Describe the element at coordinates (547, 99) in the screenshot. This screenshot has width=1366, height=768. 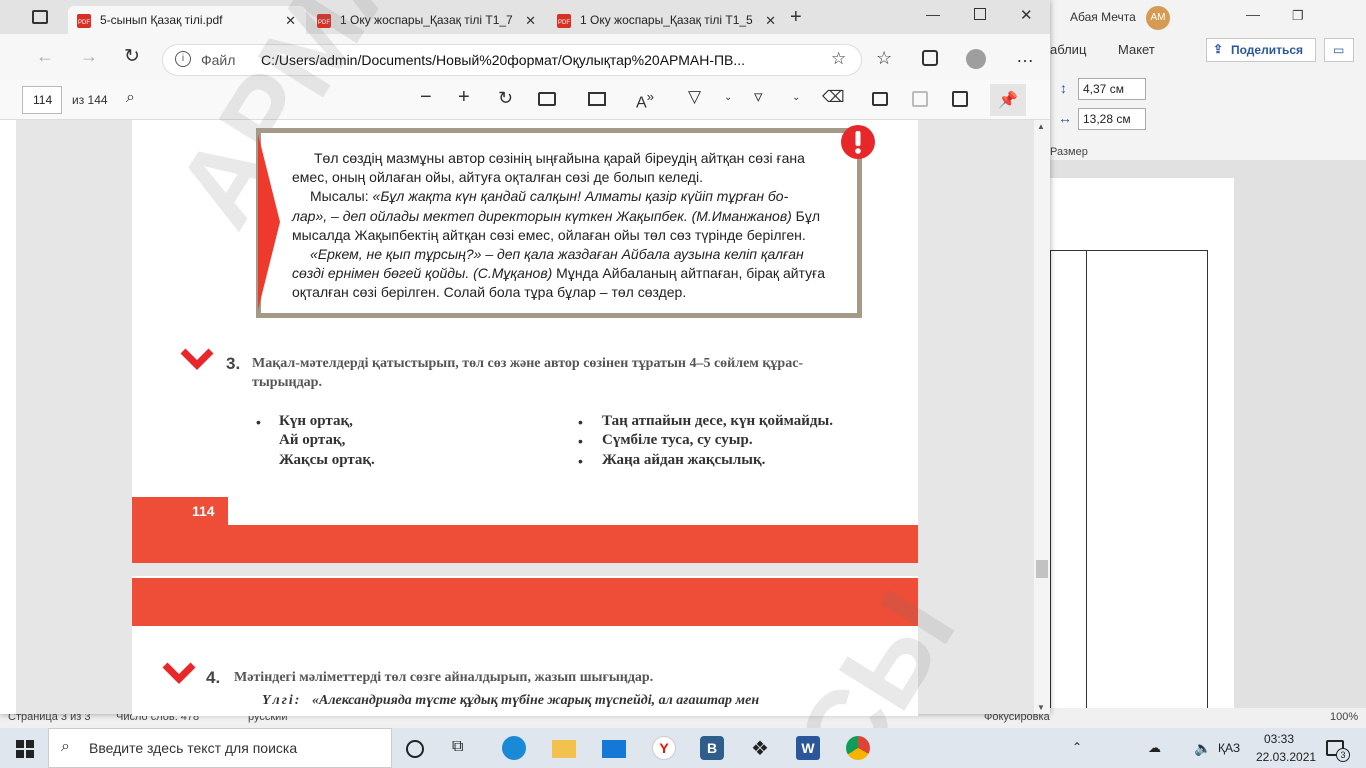
I see `fit-page-icon` at that location.